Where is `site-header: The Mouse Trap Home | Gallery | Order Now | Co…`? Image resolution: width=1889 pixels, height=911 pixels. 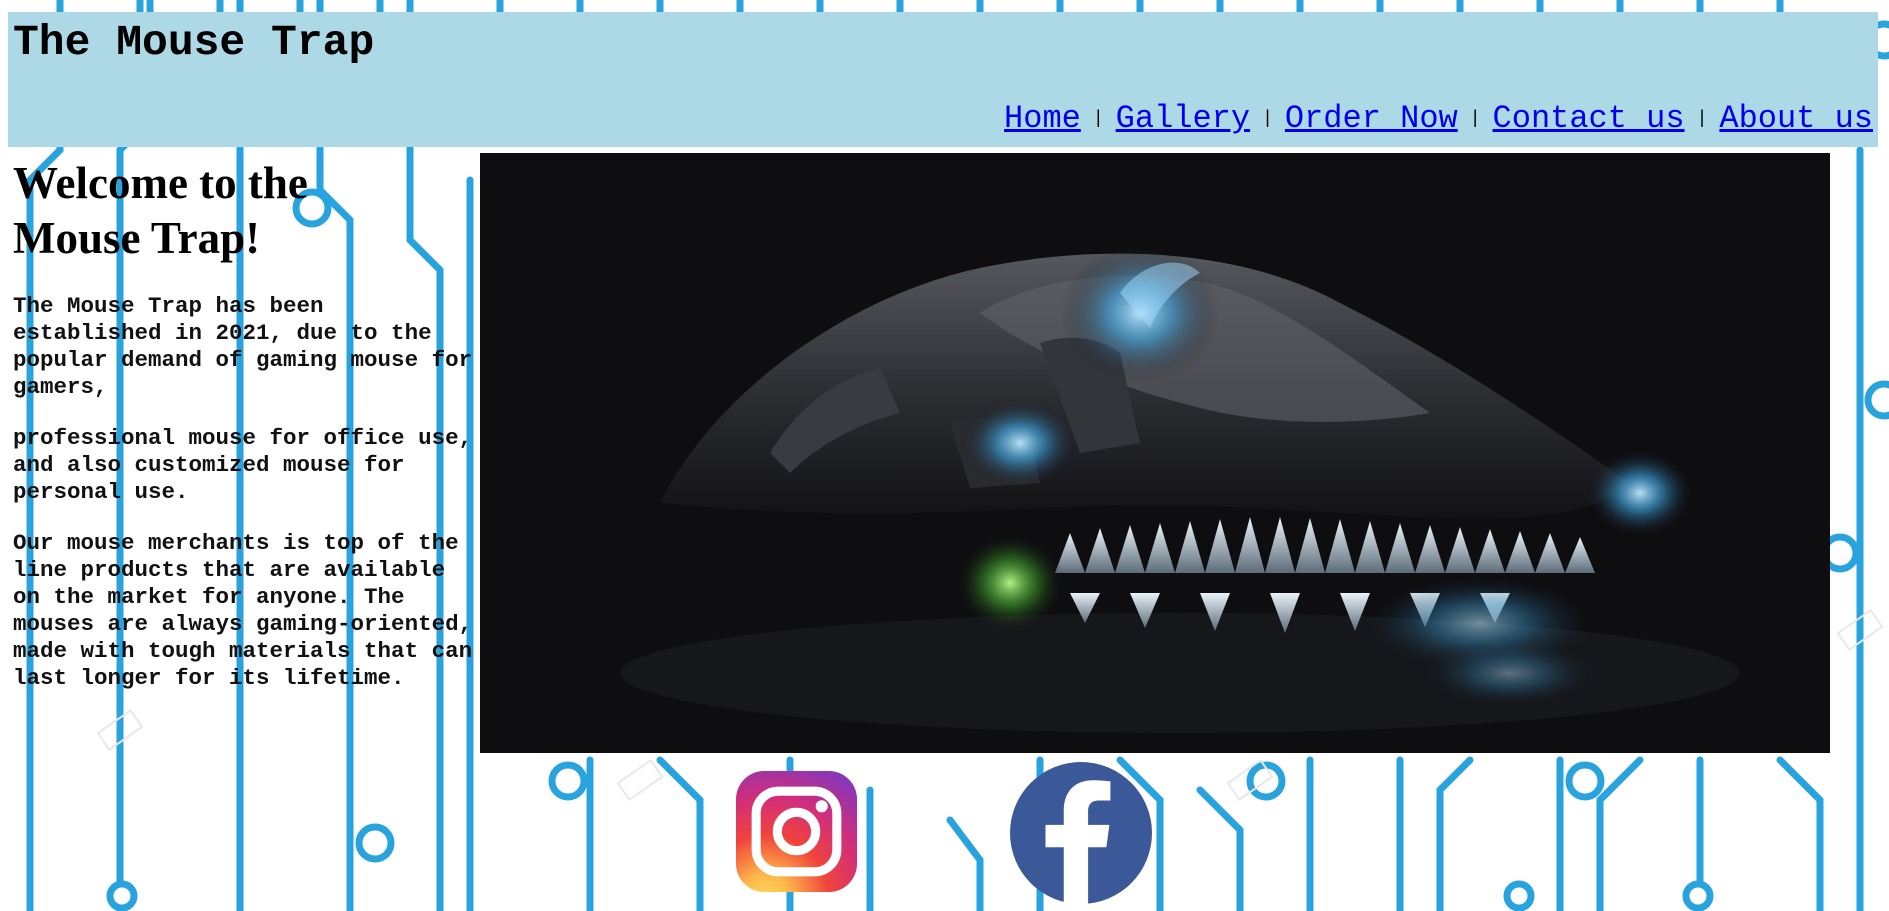
site-header: The Mouse Trap Home | Gallery | Order Now | Co… is located at coordinates (943, 79).